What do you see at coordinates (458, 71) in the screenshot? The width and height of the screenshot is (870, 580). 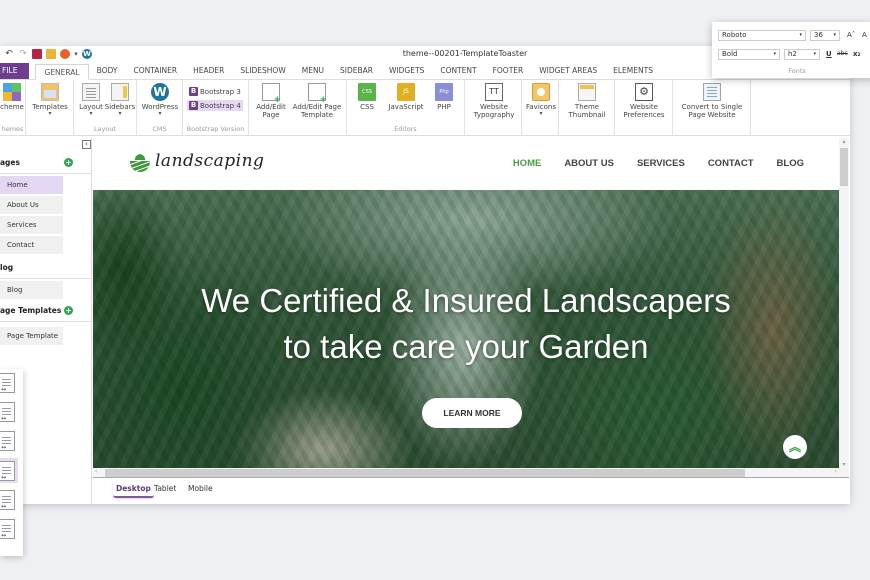 I see `tab-content: CONTENT` at bounding box center [458, 71].